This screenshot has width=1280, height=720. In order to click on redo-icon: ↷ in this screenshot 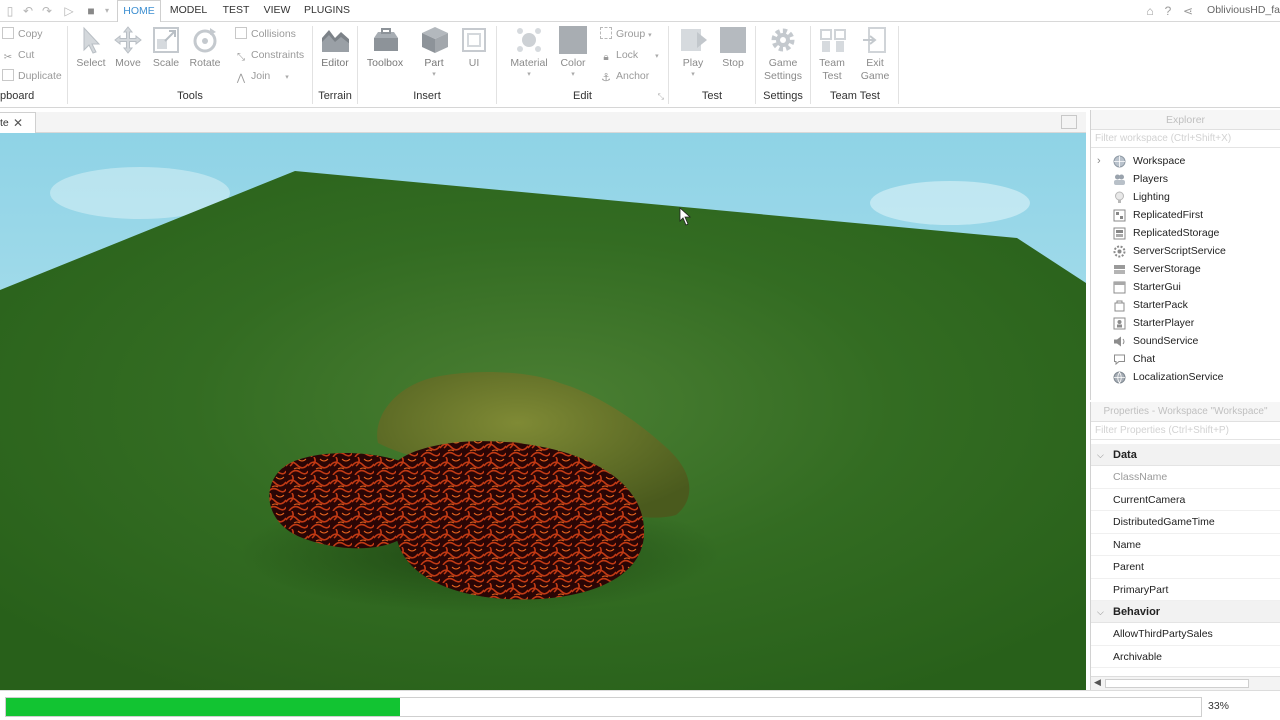, I will do `click(47, 11)`.